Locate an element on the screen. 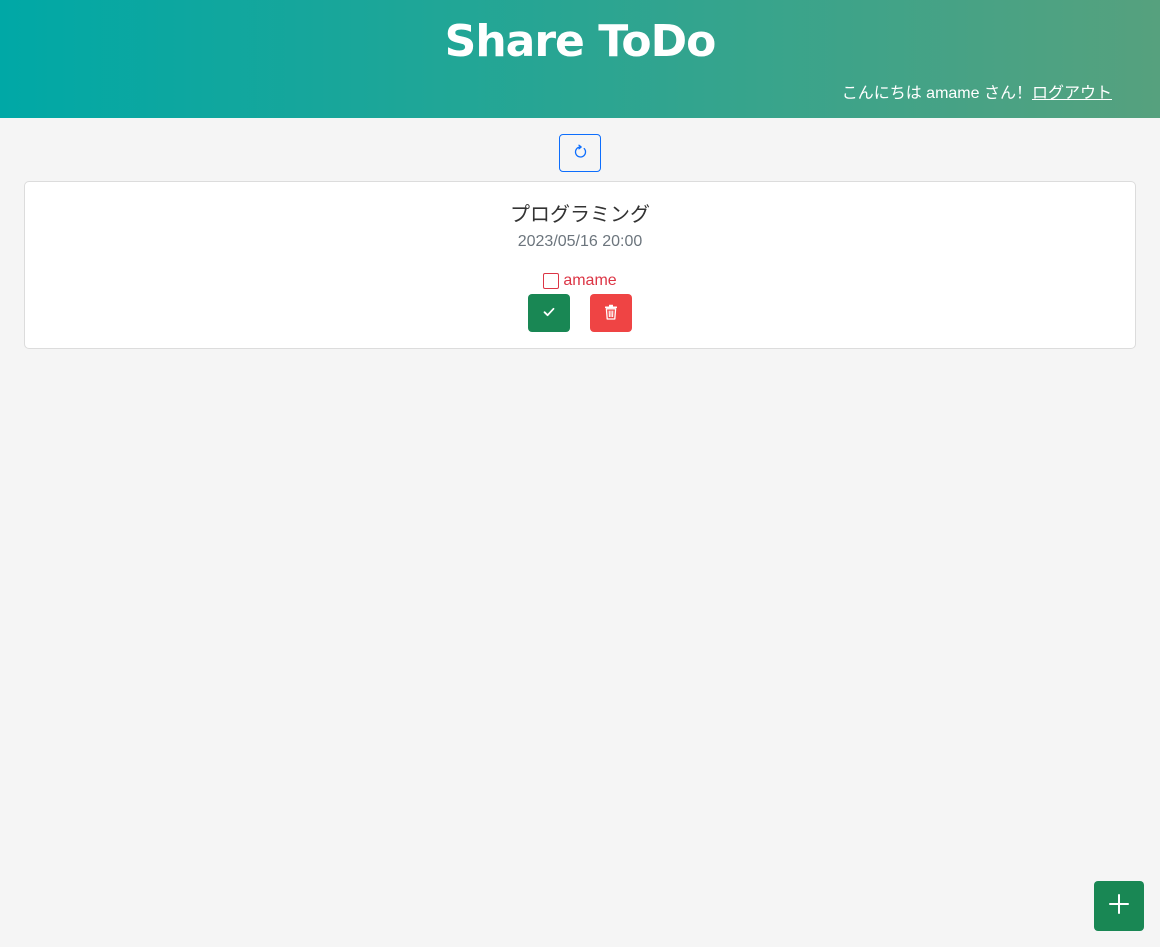 This screenshot has width=1160, height=947. check-icon is located at coordinates (549, 313).